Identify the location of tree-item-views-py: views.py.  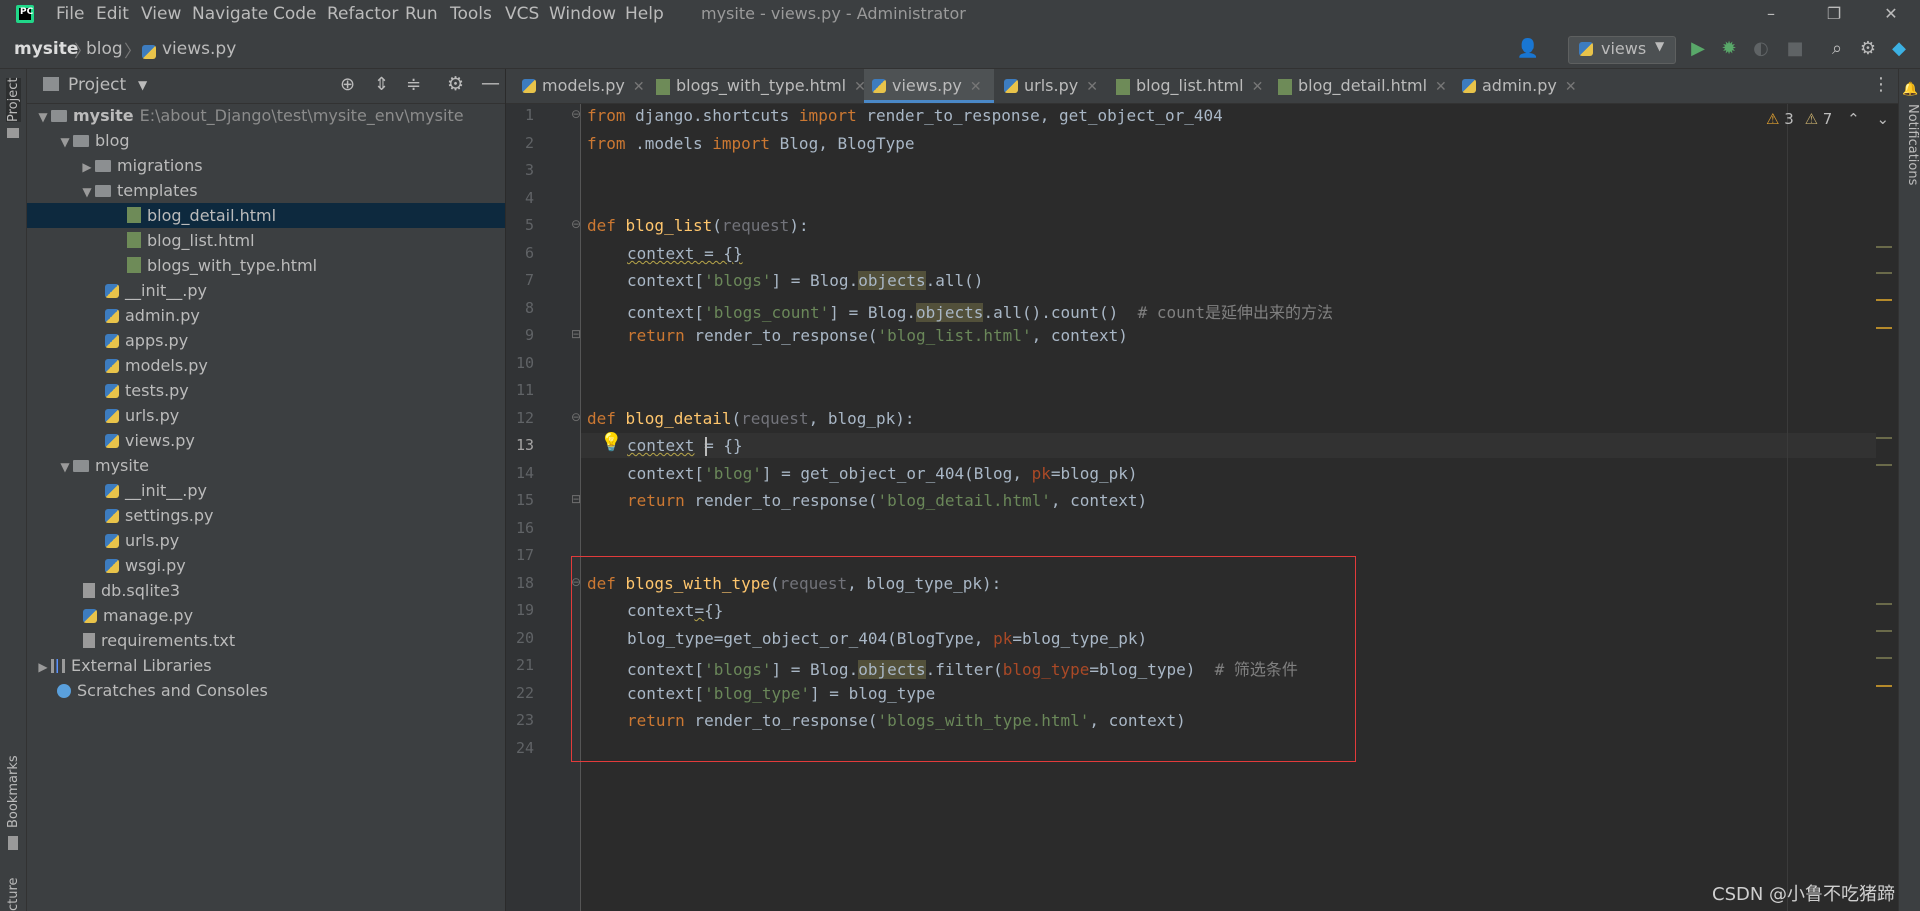
(266, 440).